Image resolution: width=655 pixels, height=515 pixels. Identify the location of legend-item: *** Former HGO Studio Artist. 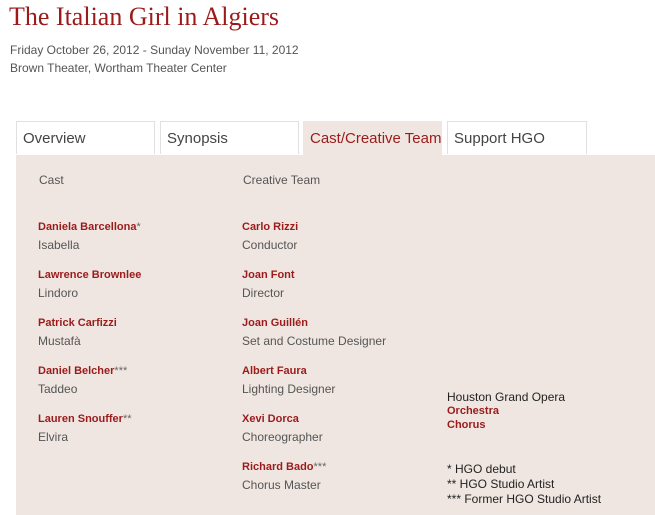
(524, 499).